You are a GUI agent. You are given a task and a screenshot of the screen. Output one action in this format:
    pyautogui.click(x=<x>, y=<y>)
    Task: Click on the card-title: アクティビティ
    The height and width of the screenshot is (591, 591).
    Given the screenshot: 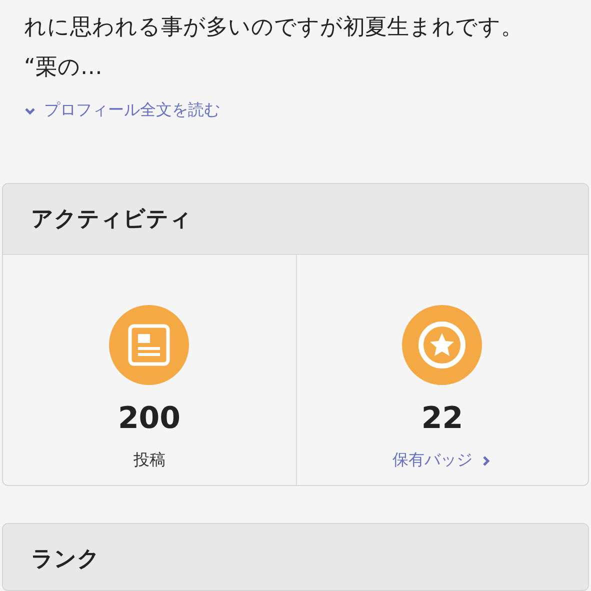 What is the action you would take?
    pyautogui.click(x=111, y=220)
    